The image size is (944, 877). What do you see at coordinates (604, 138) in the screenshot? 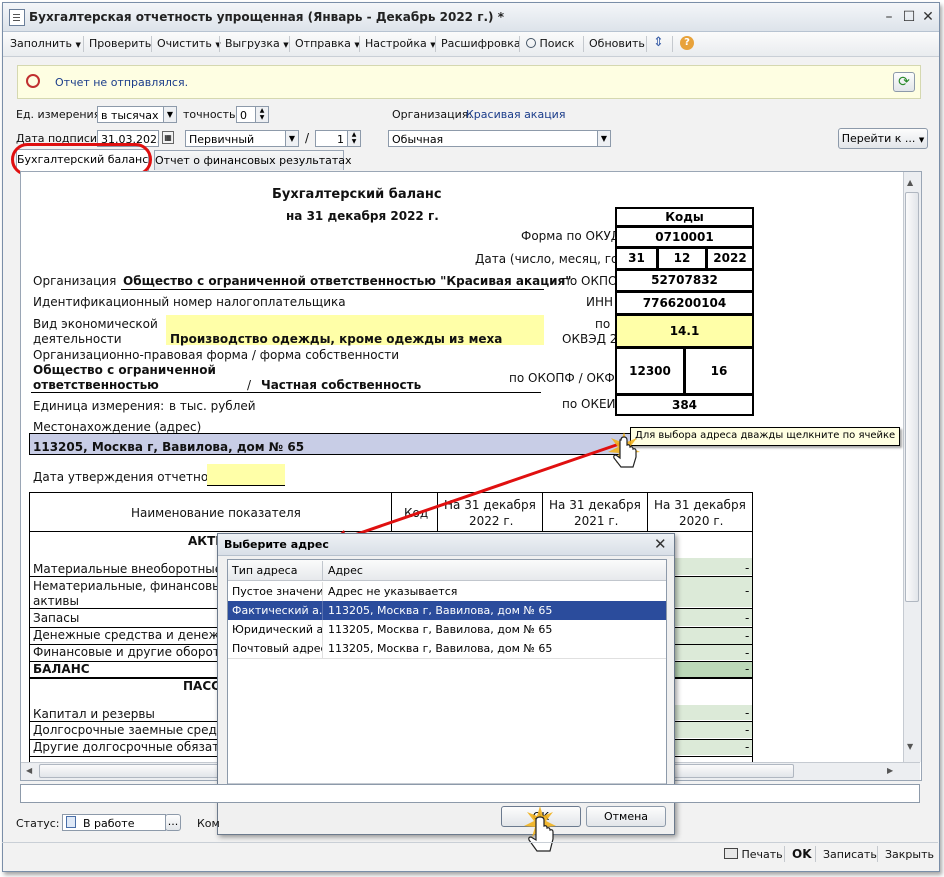
I see `report-kind-dropdown-icon: ▼` at bounding box center [604, 138].